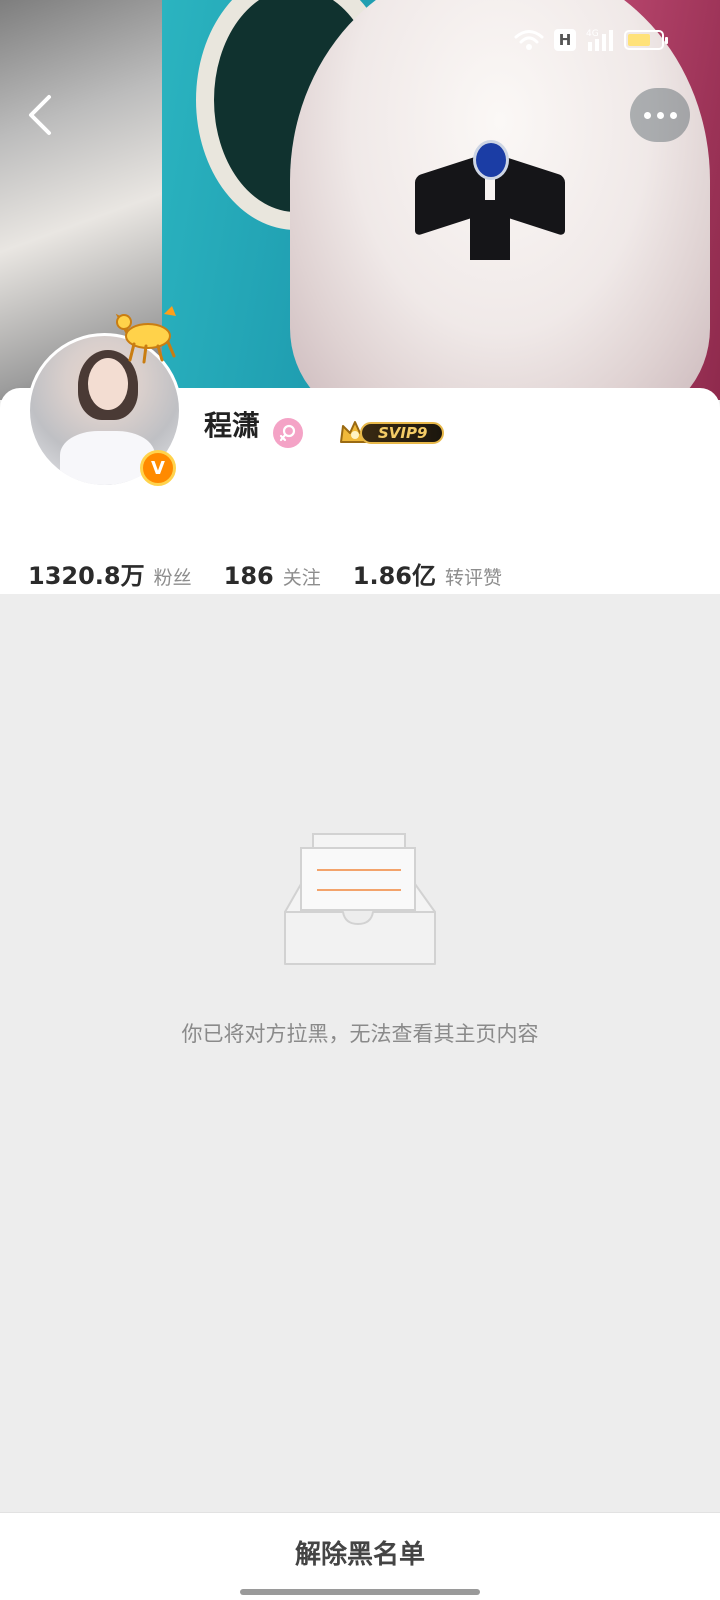 Image resolution: width=720 pixels, height=1600 pixels. I want to click on svip-badge: SVIP9, so click(392, 433).